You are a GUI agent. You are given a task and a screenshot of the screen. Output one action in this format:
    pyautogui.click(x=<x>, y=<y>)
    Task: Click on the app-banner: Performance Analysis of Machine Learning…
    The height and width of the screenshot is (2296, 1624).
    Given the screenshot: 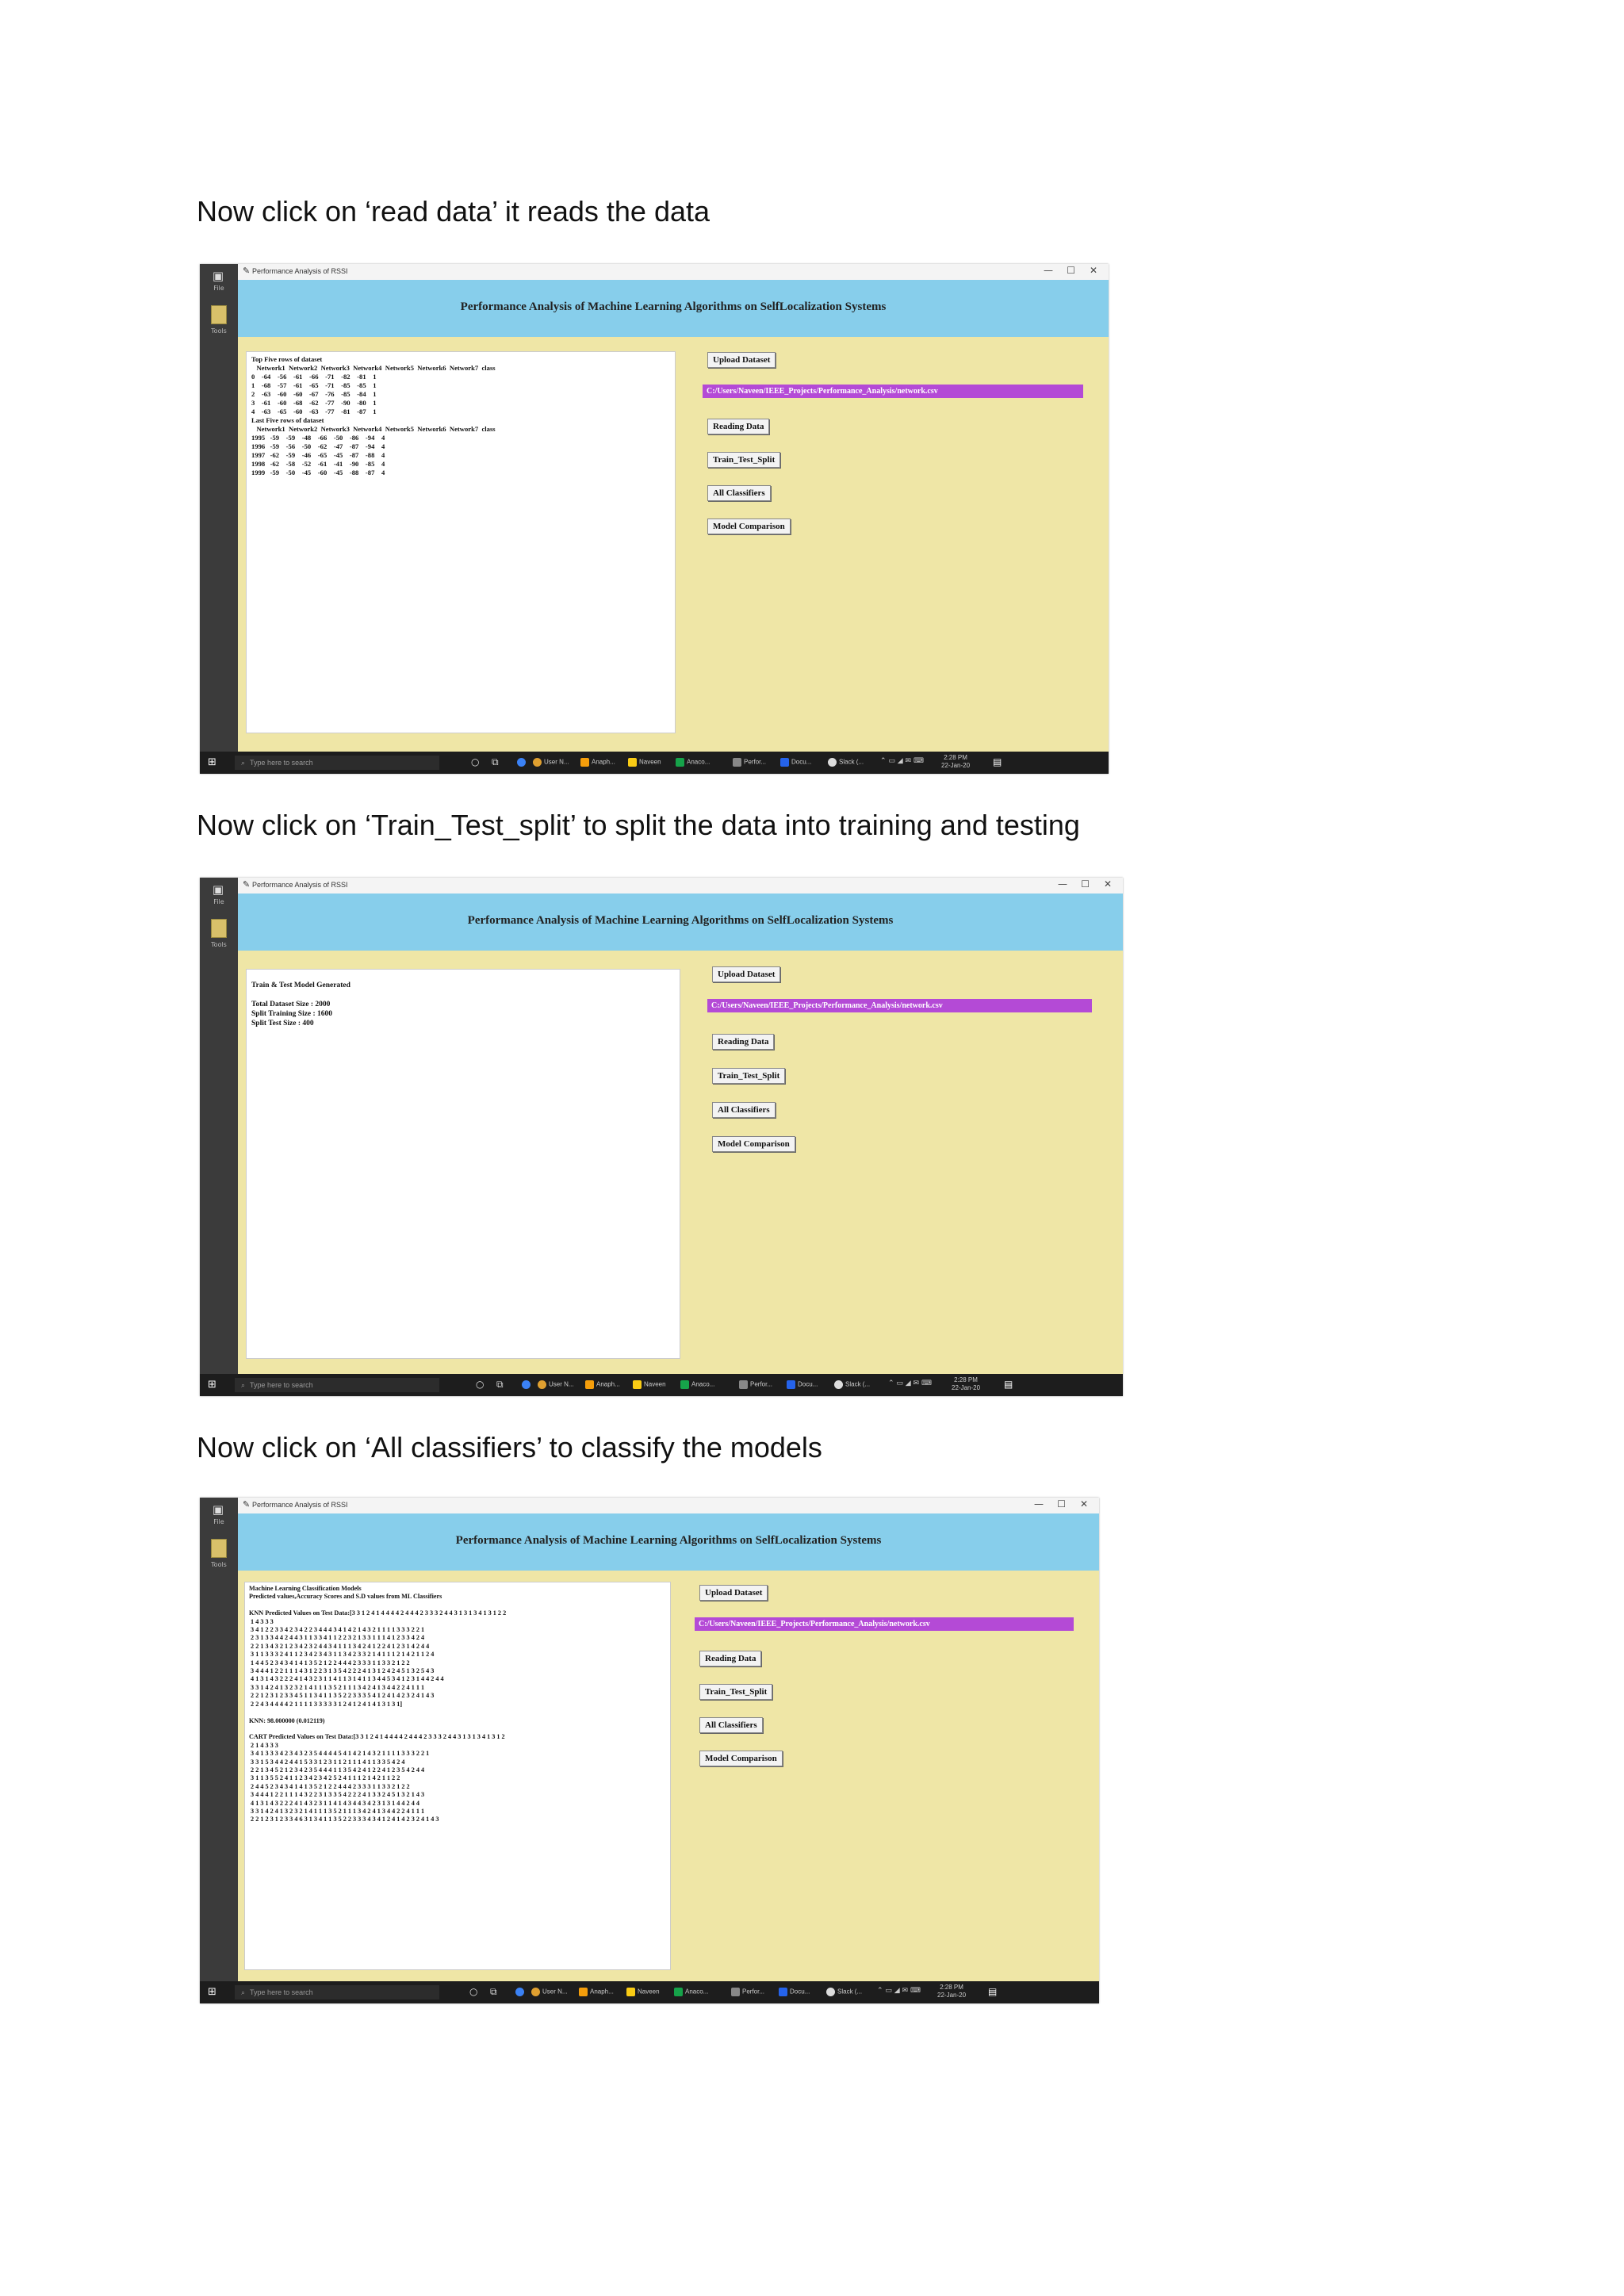 What is the action you would take?
    pyautogui.click(x=668, y=1542)
    